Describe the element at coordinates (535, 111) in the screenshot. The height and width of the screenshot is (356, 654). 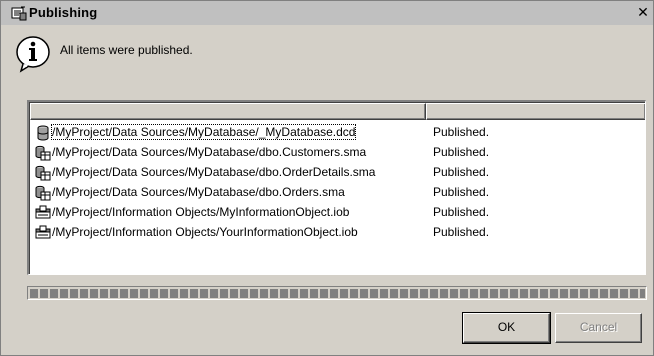
I see `column-header-status` at that location.